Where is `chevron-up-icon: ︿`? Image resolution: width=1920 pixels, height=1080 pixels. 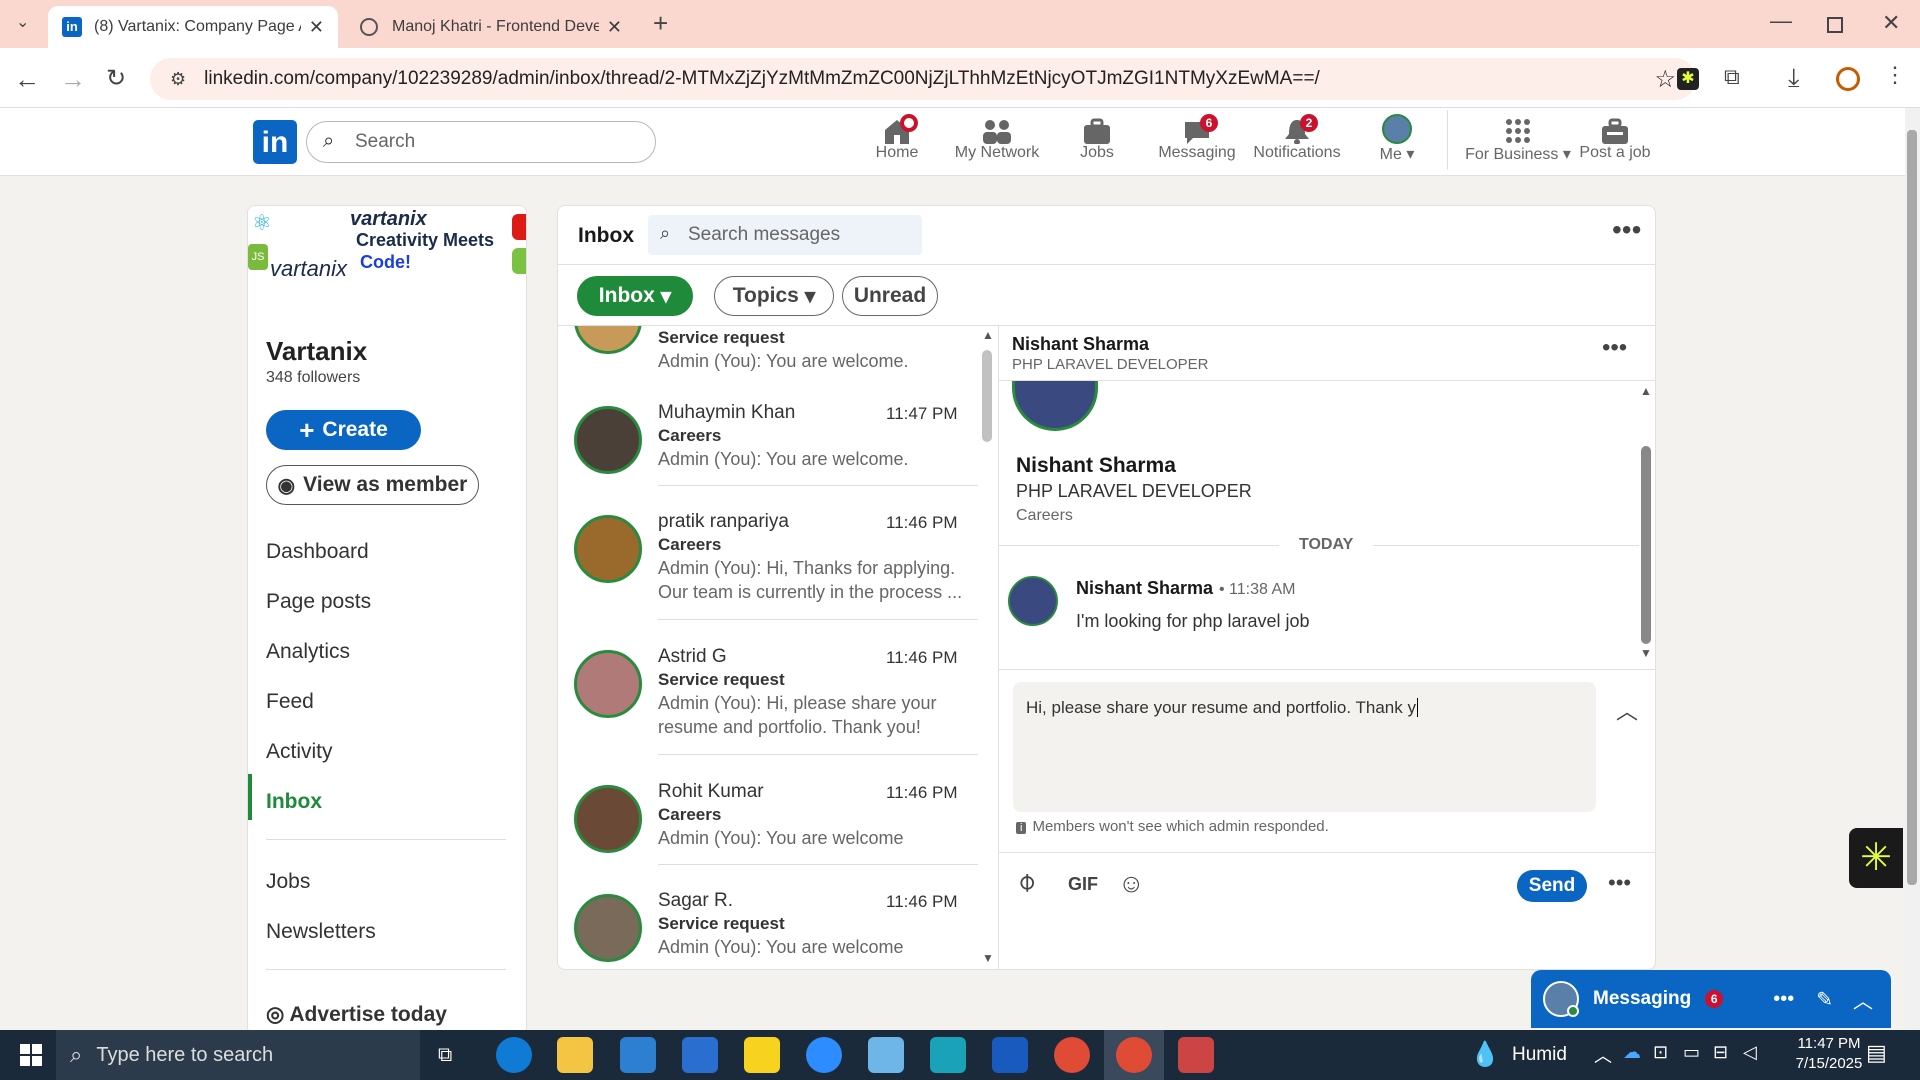 chevron-up-icon: ︿ is located at coordinates (1863, 999).